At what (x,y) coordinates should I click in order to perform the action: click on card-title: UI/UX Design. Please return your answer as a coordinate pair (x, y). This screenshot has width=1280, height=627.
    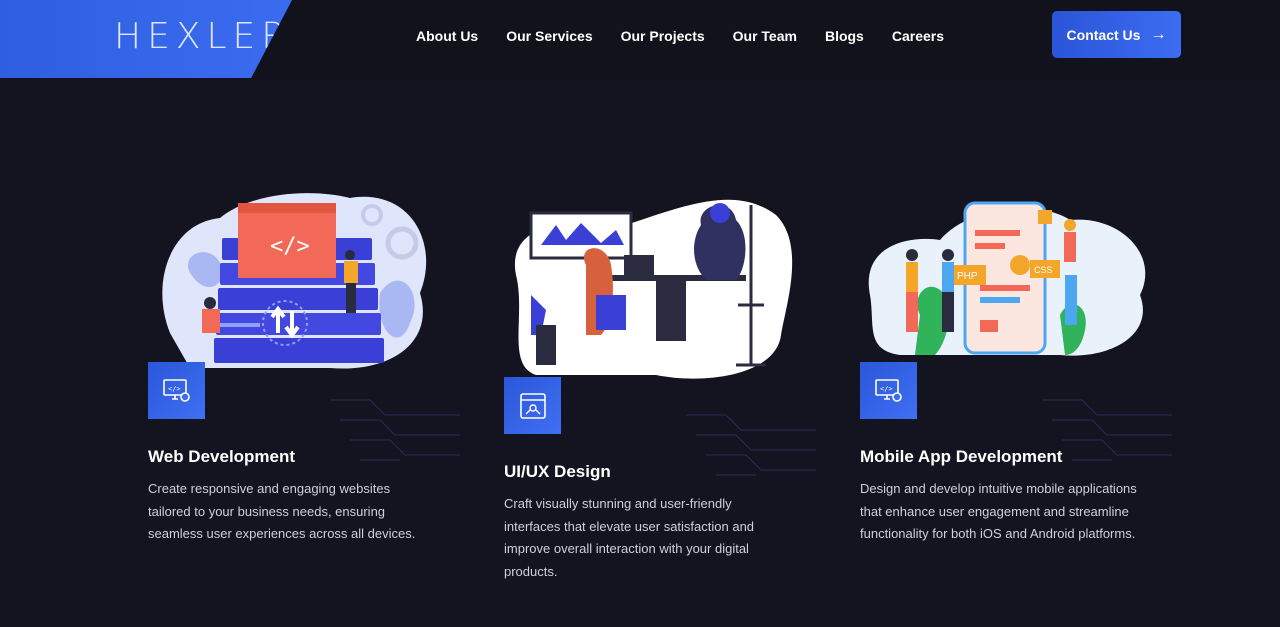
    Looking at the image, I should click on (557, 471).